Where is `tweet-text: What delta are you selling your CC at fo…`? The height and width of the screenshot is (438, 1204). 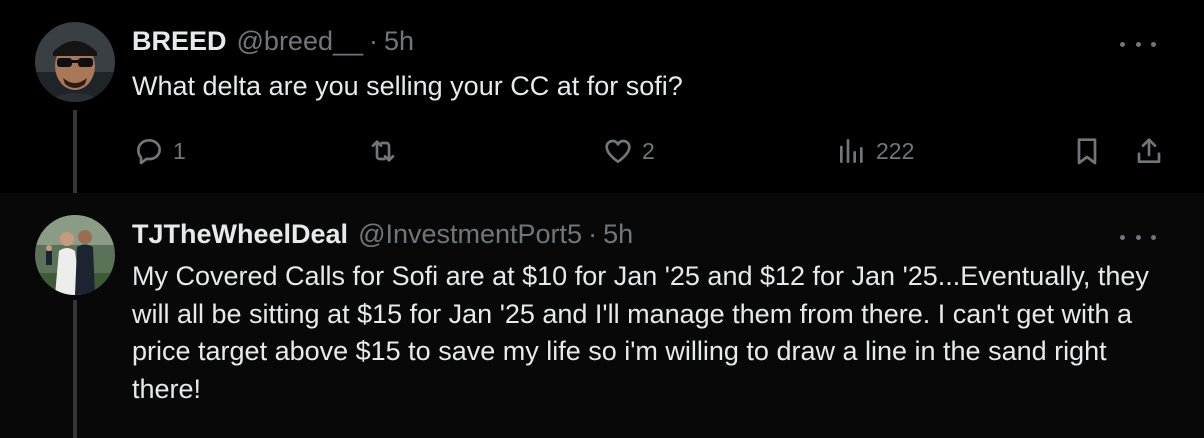 tweet-text: What delta are you selling your CC at fo… is located at coordinates (407, 86).